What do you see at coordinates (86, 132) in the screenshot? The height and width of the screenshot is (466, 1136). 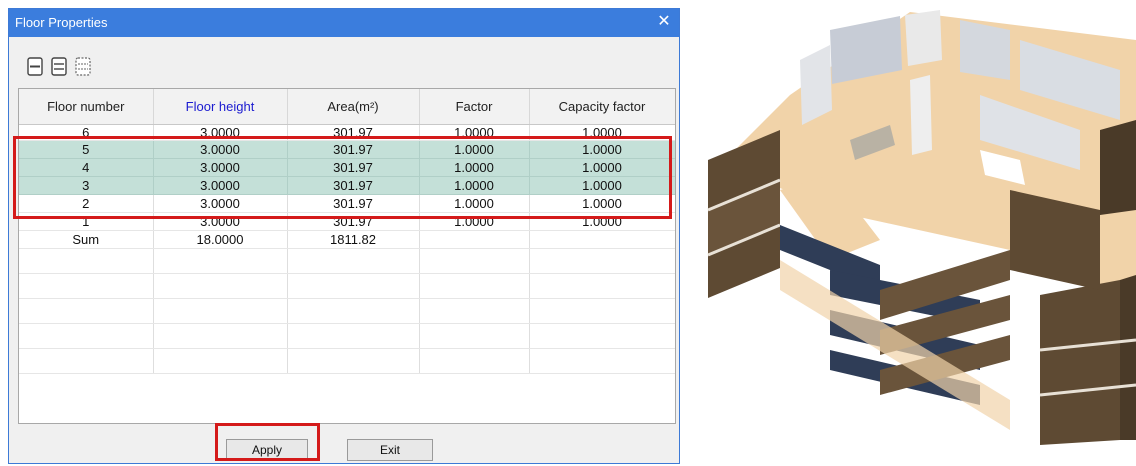 I see `cell-floor-number: 6` at bounding box center [86, 132].